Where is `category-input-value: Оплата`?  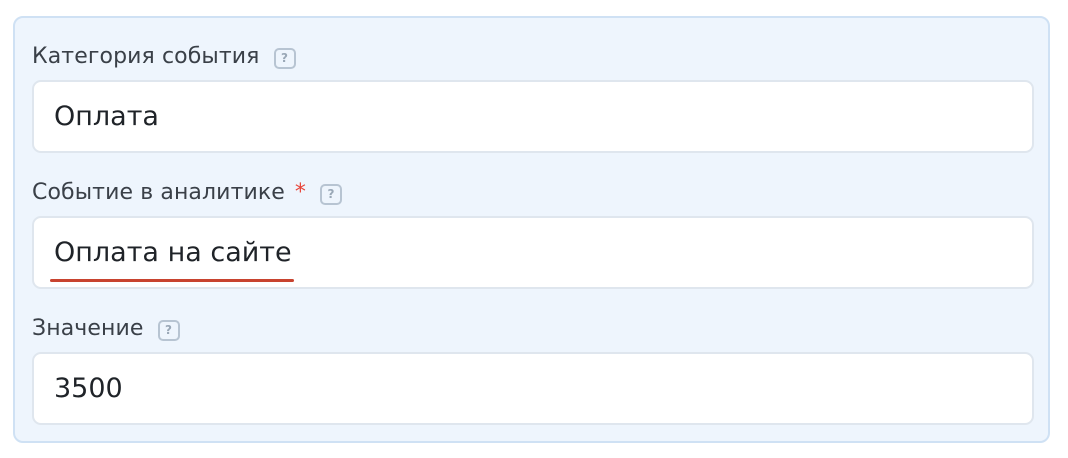
category-input-value: Оплата is located at coordinates (106, 116).